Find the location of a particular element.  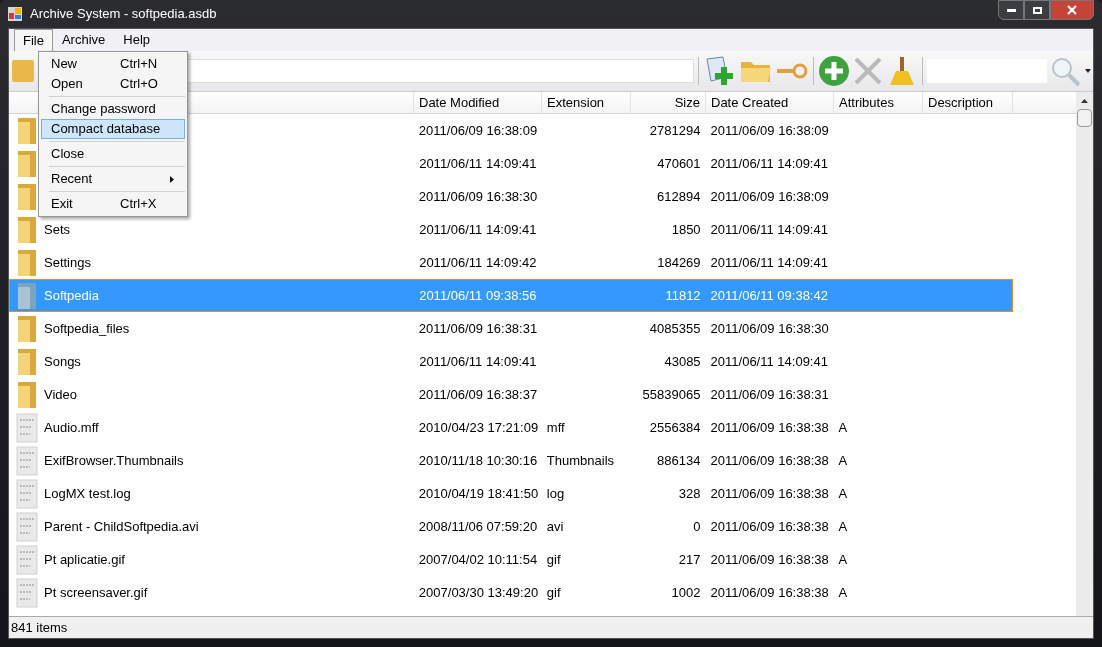

file-name: Softpedia_files is located at coordinates (87, 328).